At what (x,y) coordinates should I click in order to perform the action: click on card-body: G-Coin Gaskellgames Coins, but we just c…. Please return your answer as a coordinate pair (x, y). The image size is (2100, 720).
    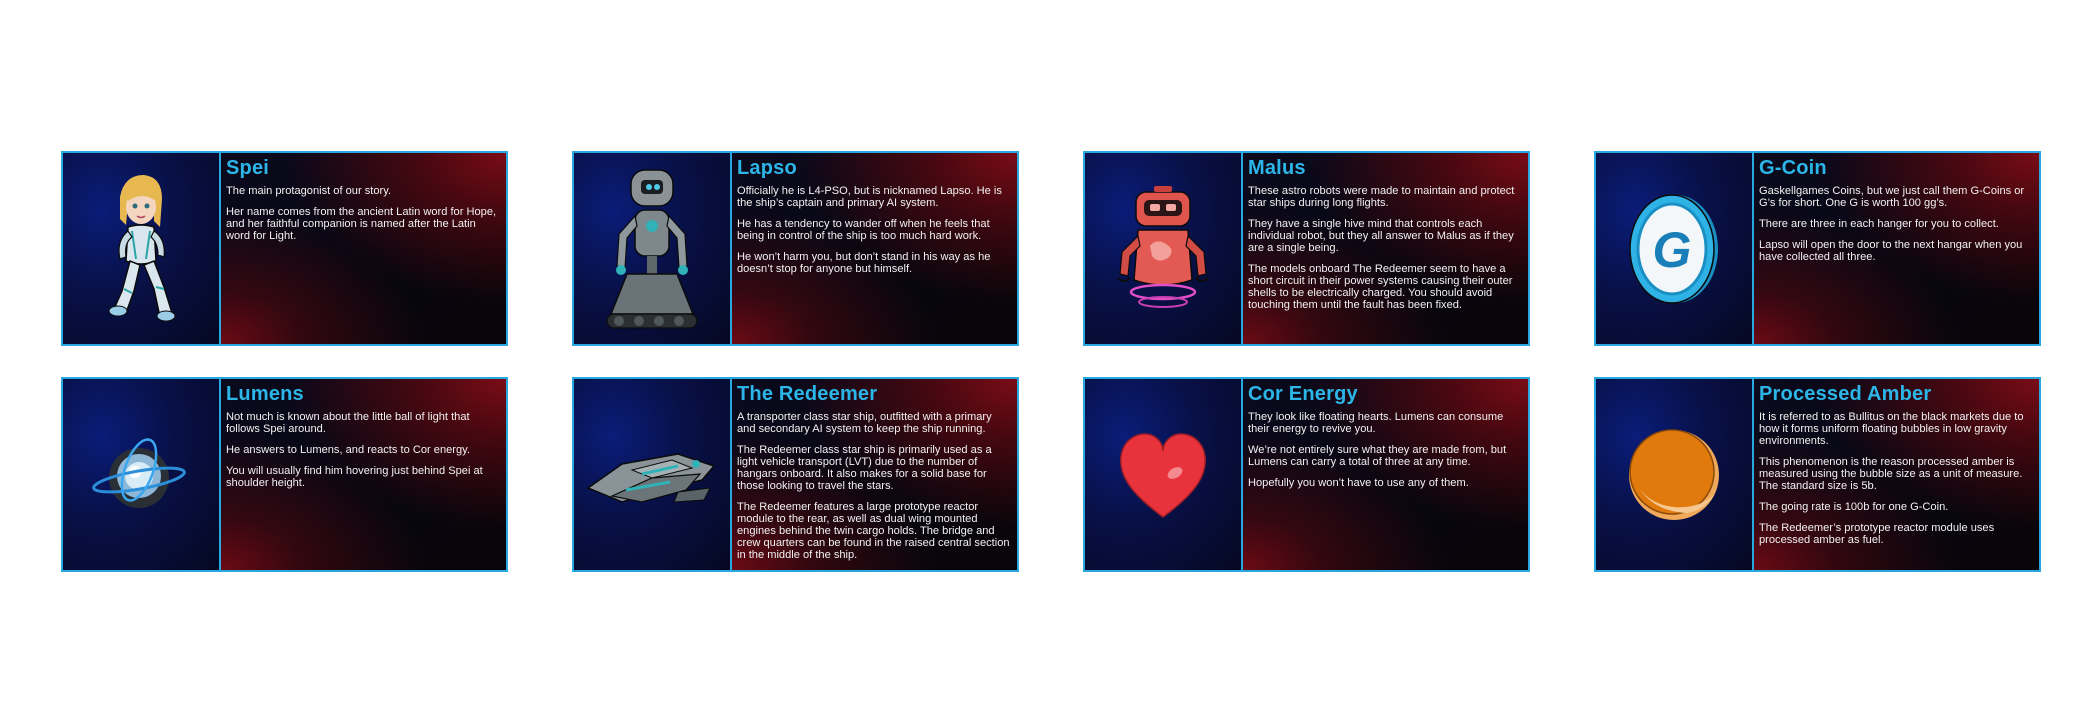
    Looking at the image, I should click on (1896, 248).